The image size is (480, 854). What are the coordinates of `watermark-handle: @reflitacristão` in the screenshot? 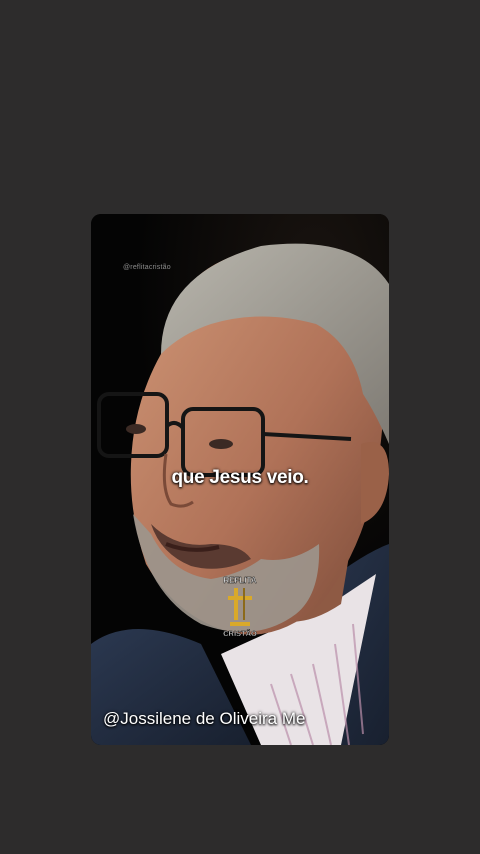 It's located at (147, 267).